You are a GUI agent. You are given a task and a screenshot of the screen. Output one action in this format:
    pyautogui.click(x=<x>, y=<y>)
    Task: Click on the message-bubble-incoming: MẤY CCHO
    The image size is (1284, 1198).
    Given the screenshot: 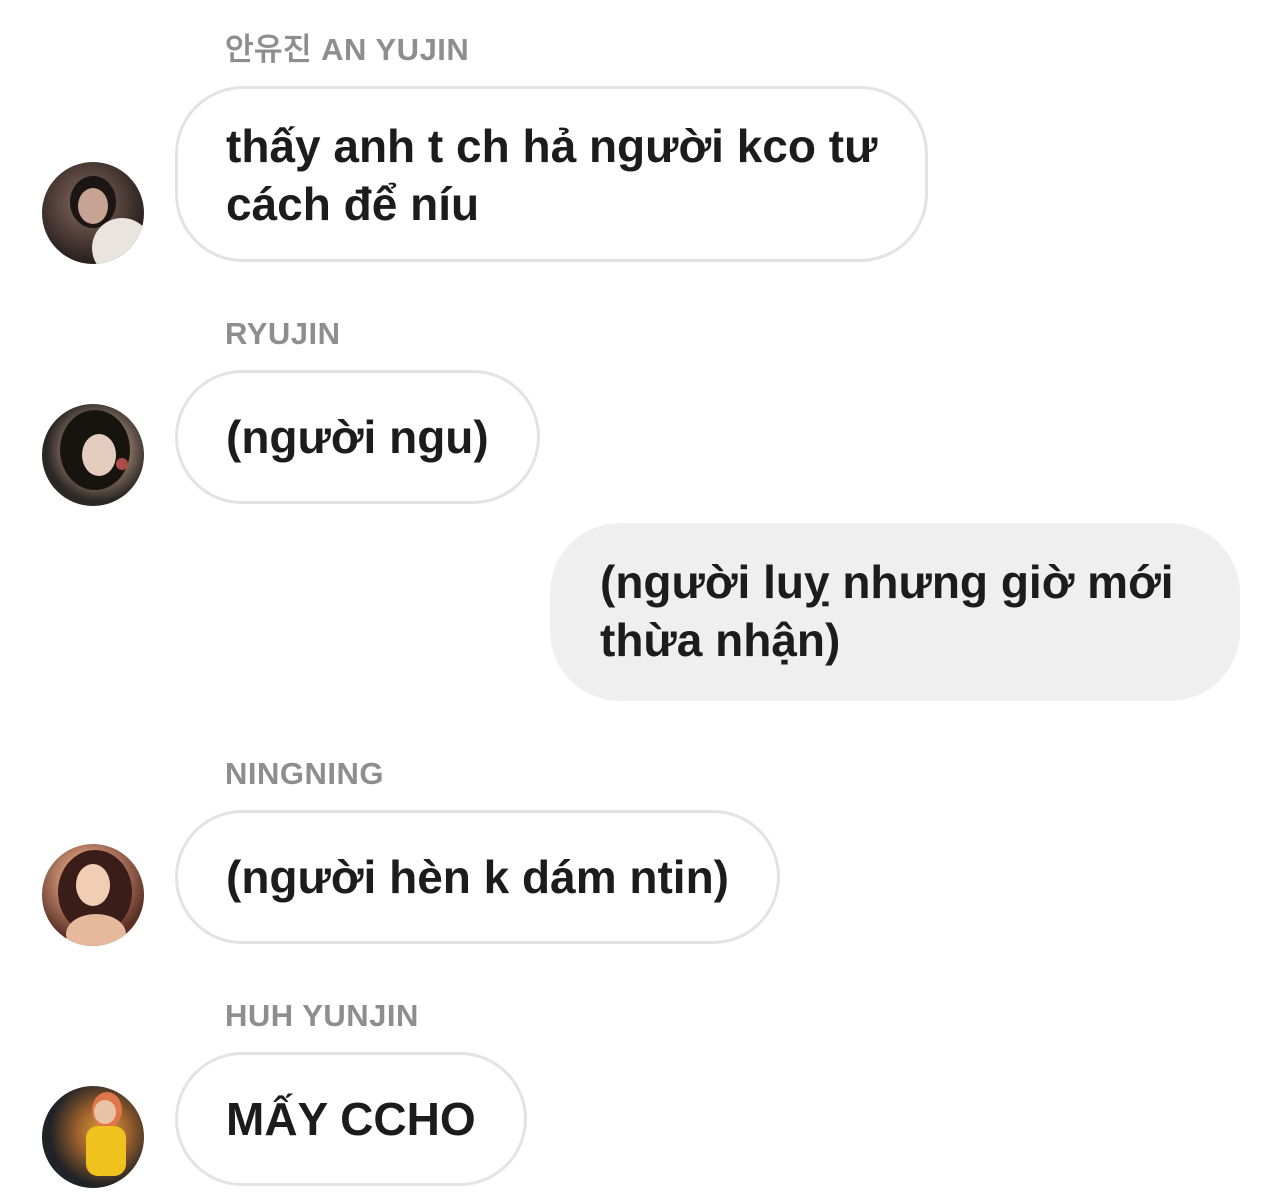 What is the action you would take?
    pyautogui.click(x=351, y=1119)
    